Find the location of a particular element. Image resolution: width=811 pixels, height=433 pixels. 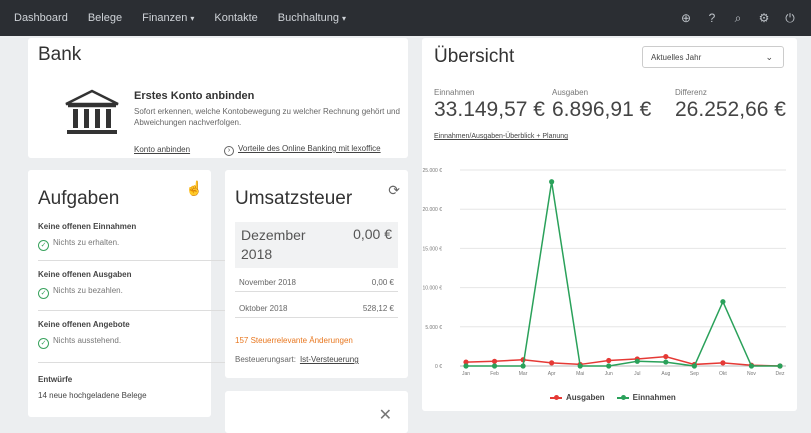

bank-building-icon is located at coordinates (92, 111).